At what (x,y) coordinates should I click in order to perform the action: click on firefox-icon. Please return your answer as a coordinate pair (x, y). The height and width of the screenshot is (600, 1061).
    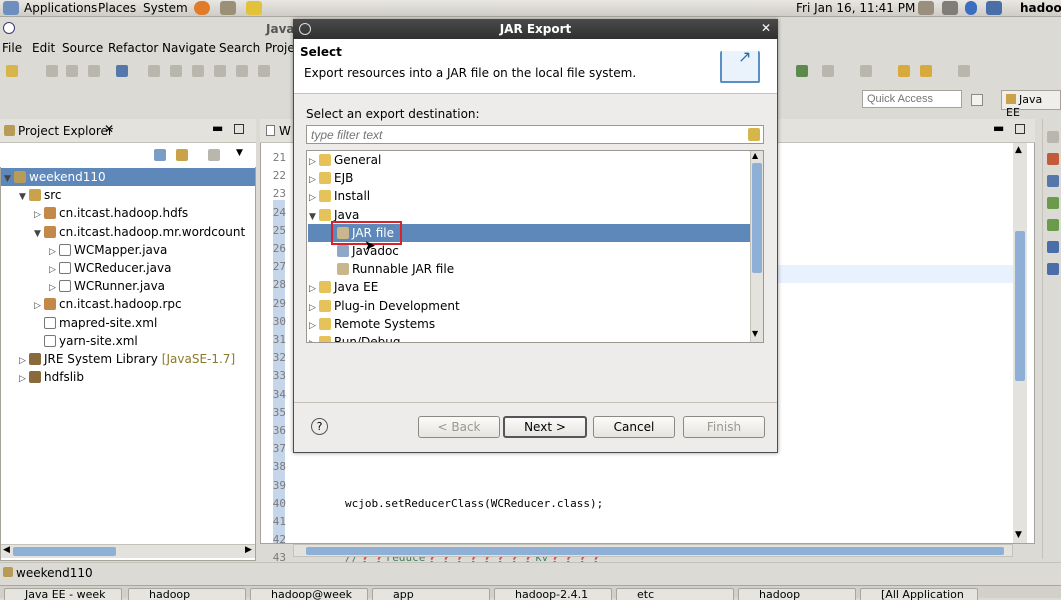
    Looking at the image, I should click on (202, 8).